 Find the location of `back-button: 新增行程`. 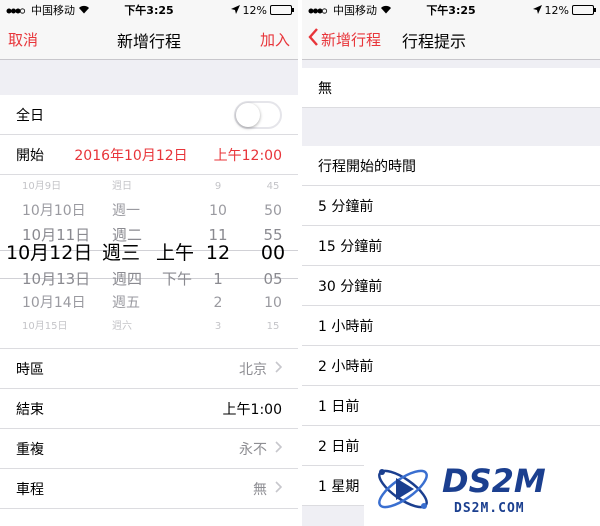

back-button: 新增行程 is located at coordinates (341, 39).